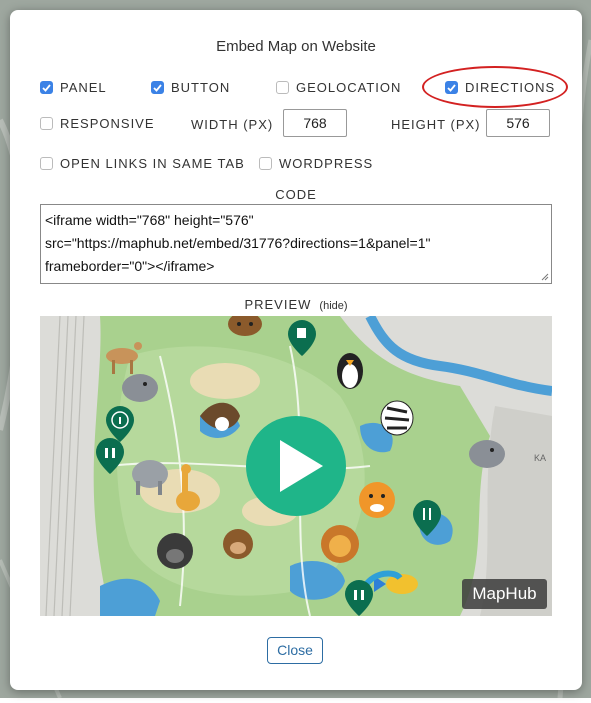 This screenshot has width=591, height=703. I want to click on preview-header: PREVIEW (hide), so click(296, 304).